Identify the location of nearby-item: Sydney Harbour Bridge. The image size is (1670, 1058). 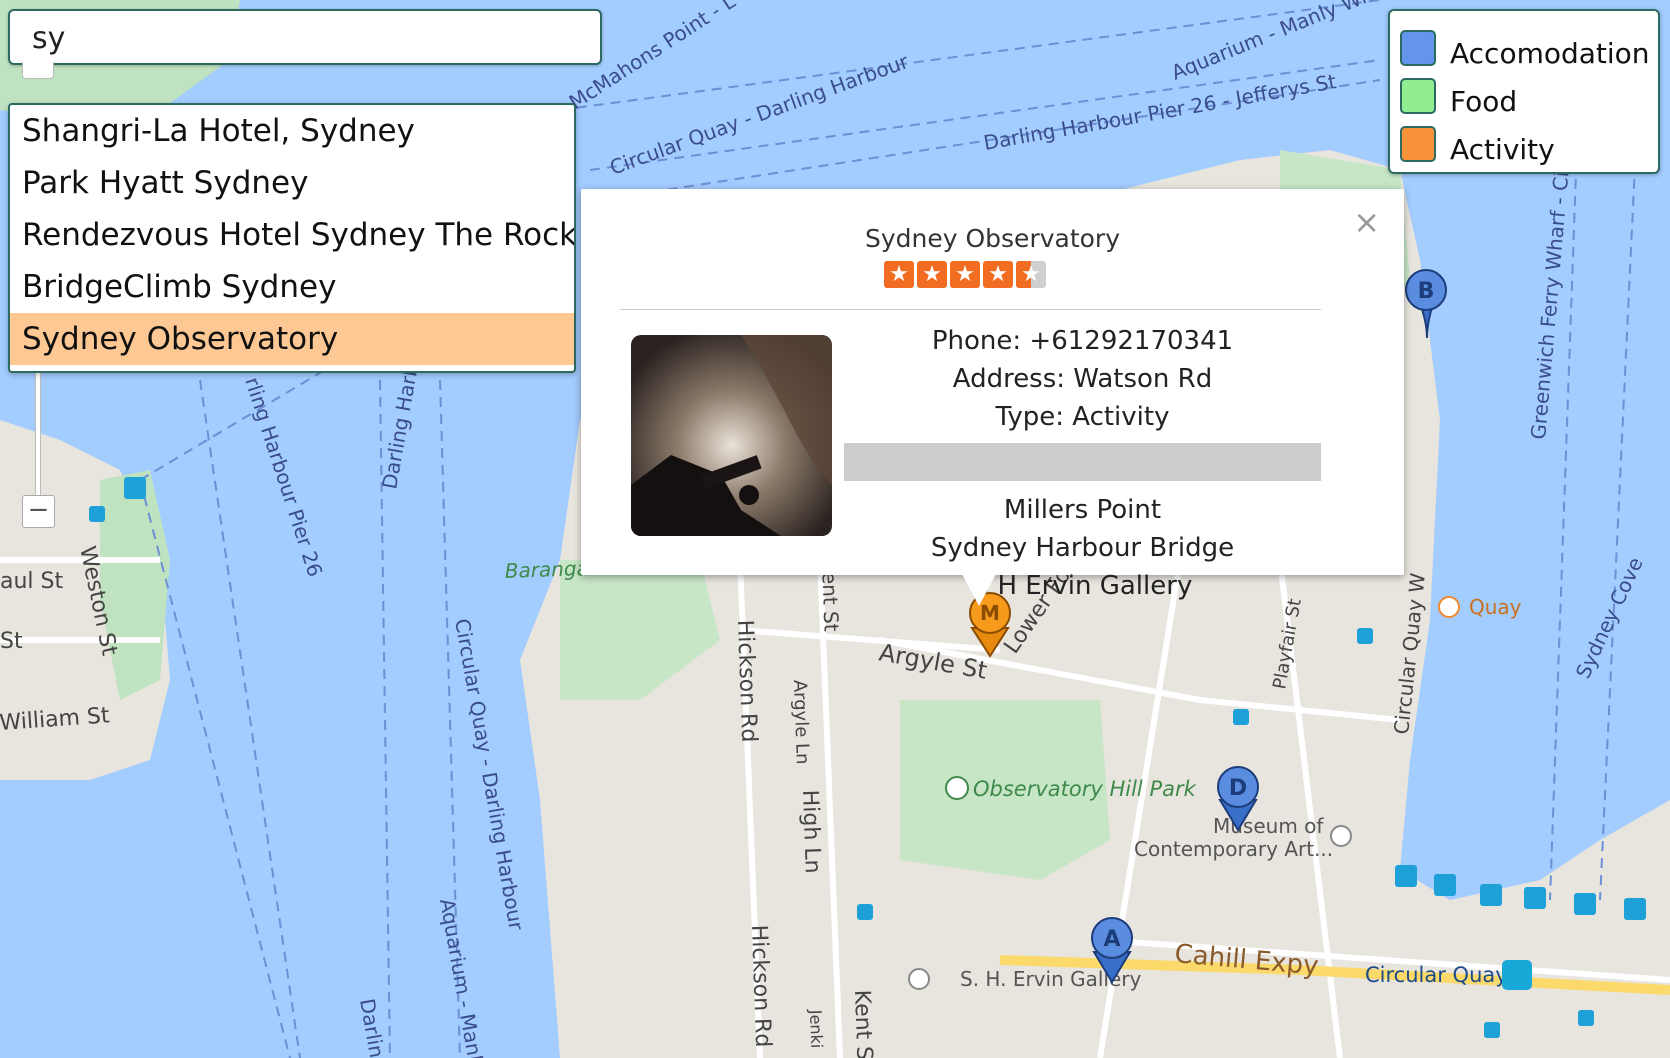
(1082, 548).